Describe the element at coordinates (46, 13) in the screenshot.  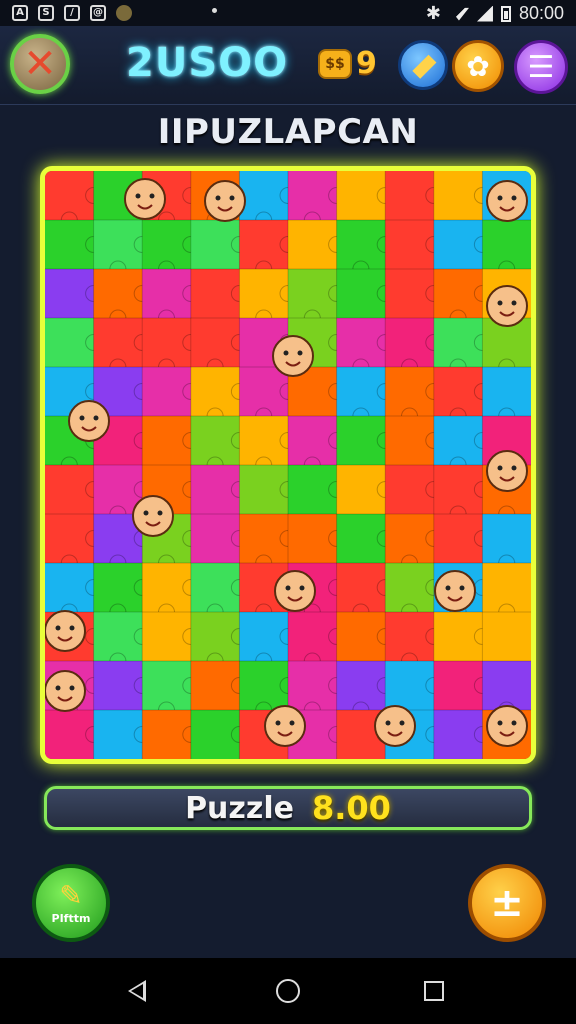
I see `notification-s-icon: S` at that location.